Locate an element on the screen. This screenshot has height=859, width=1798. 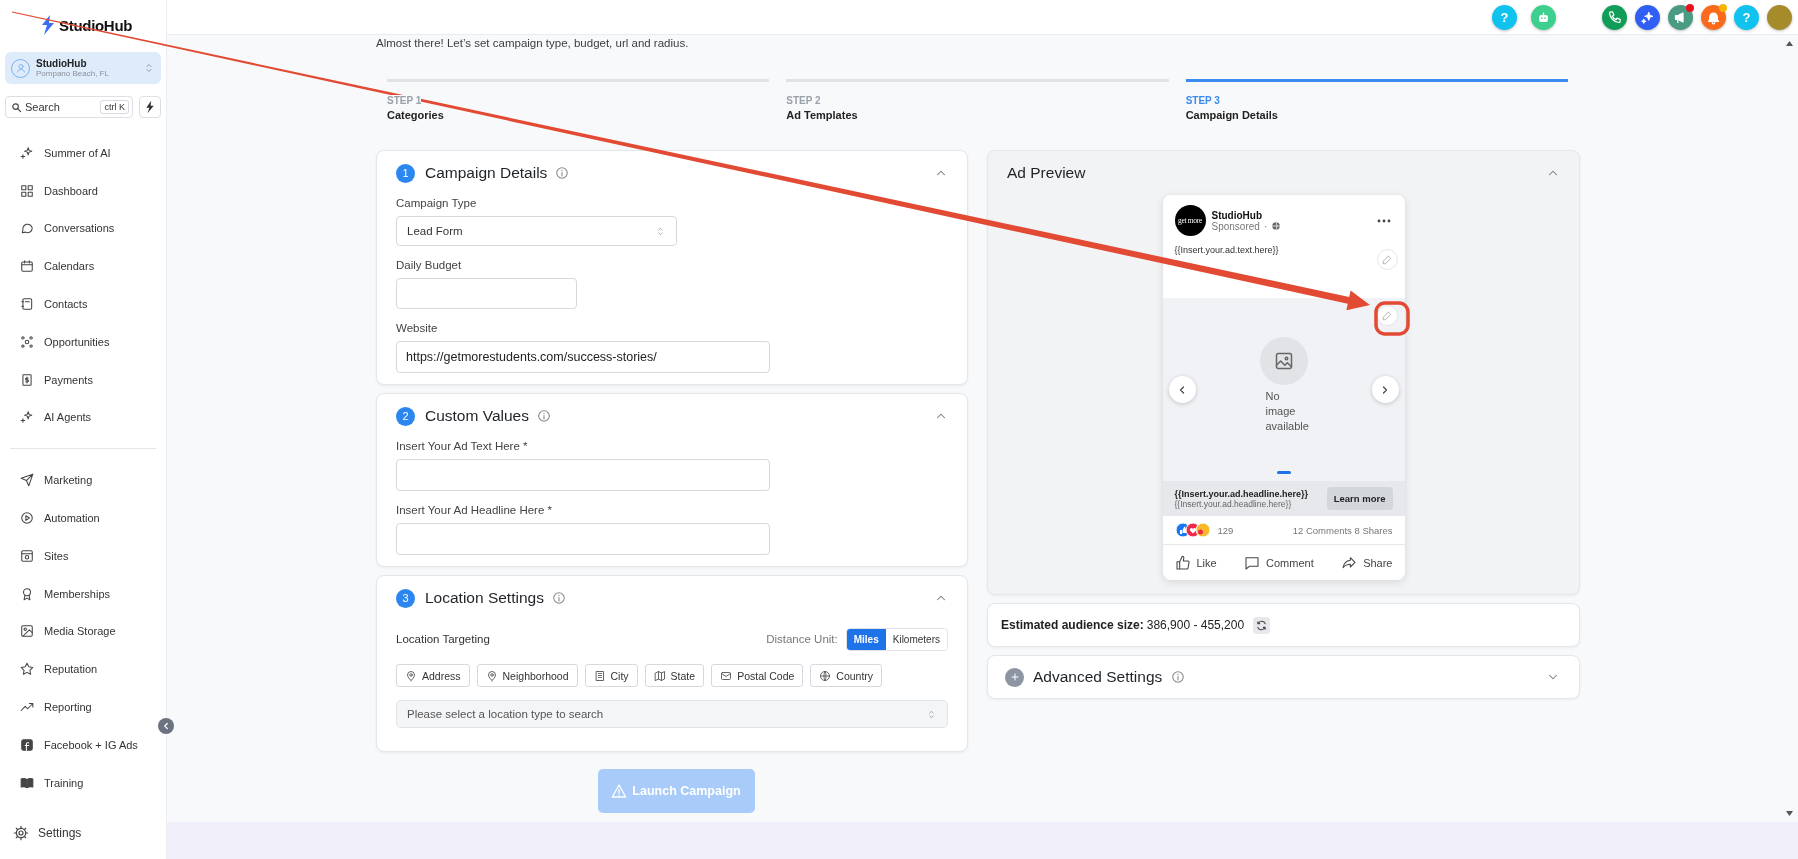
nodes-icon is located at coordinates (27, 341).